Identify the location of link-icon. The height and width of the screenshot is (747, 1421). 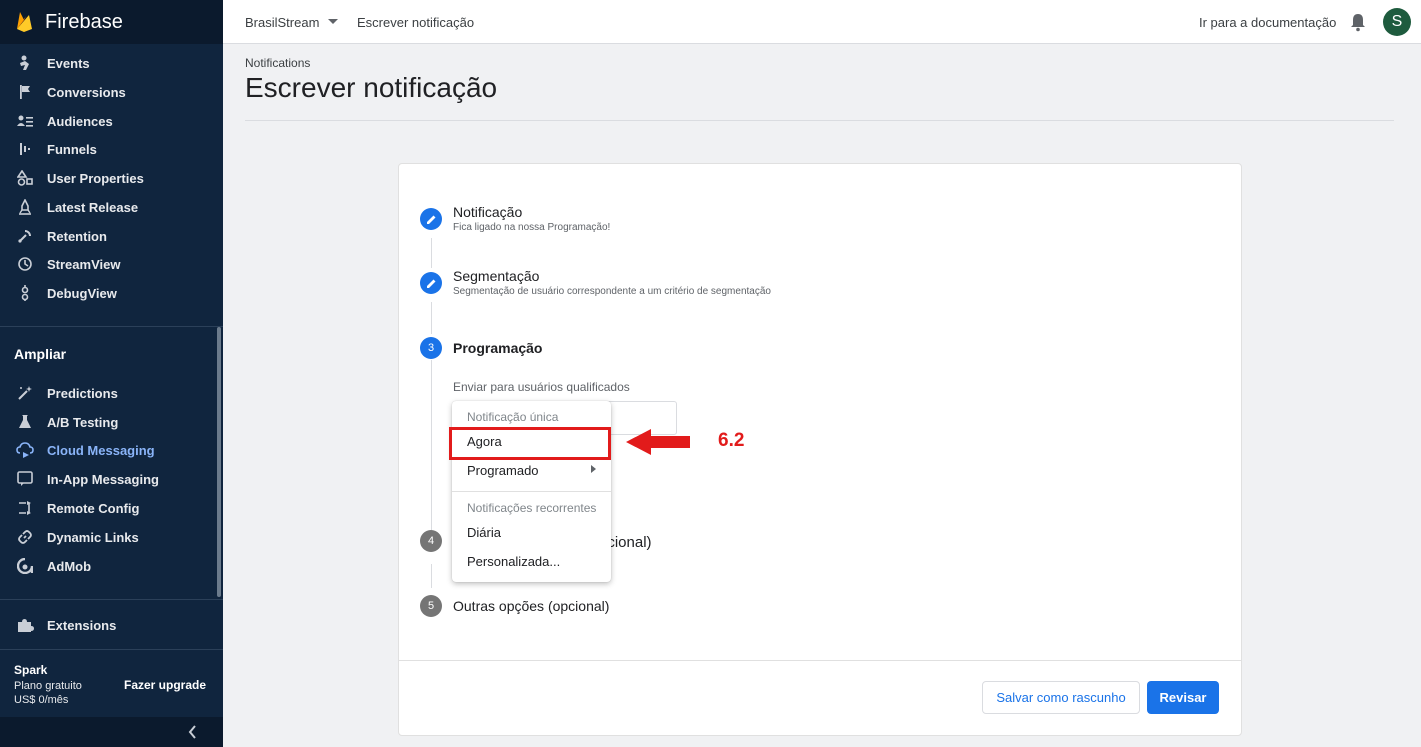
(25, 537).